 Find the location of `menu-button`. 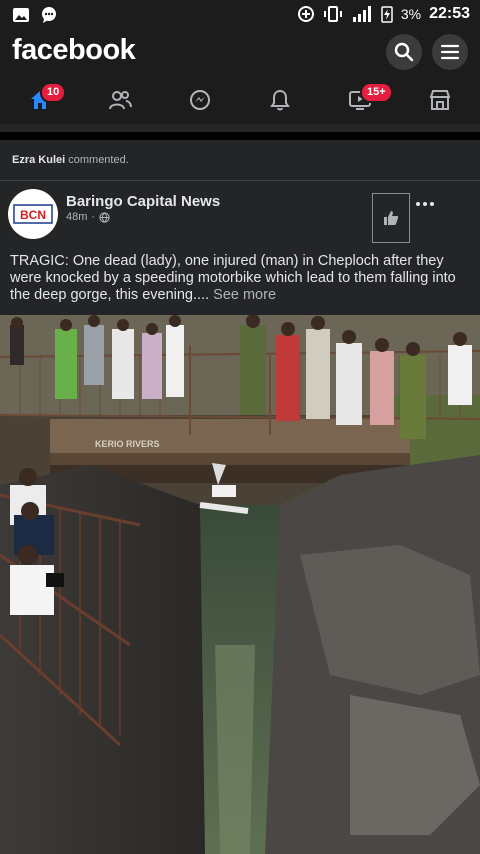

menu-button is located at coordinates (450, 52).